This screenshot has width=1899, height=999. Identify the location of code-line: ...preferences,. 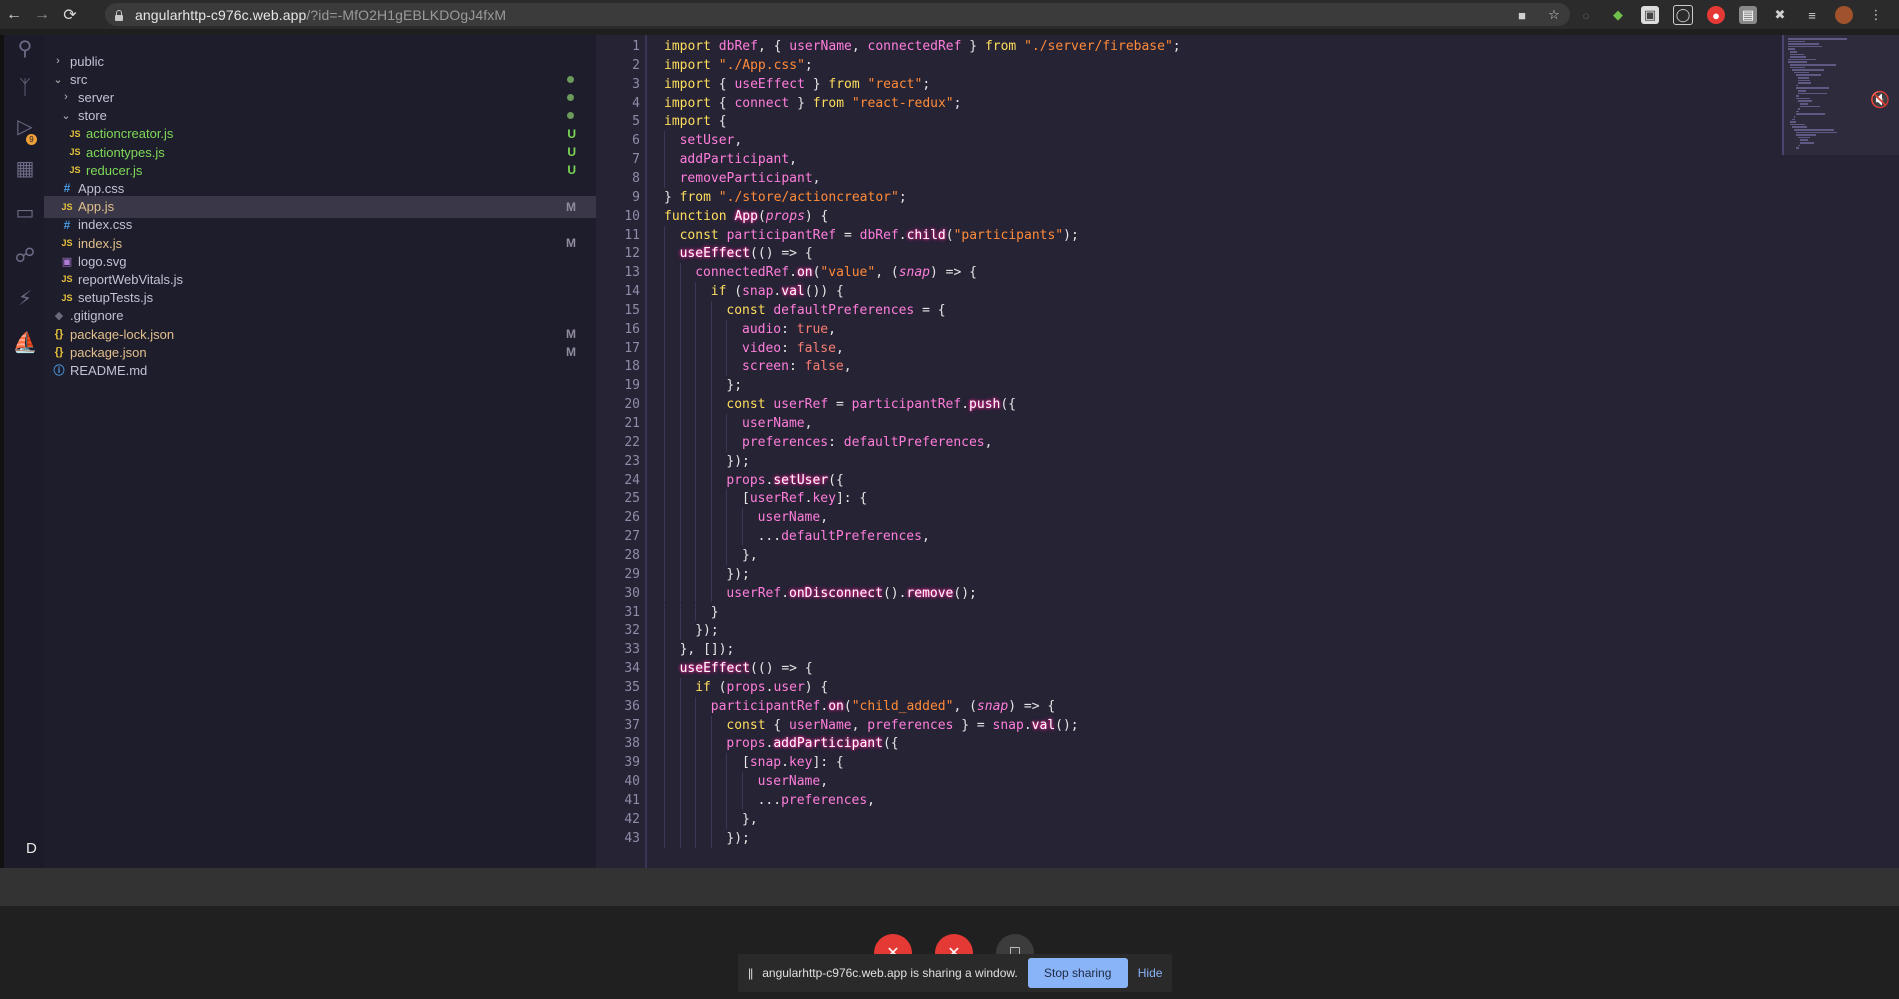
(816, 800).